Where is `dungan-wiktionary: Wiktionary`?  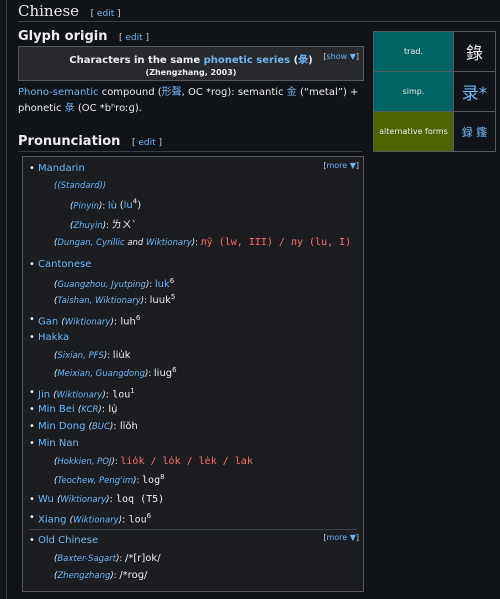 dungan-wiktionary: Wiktionary is located at coordinates (169, 243).